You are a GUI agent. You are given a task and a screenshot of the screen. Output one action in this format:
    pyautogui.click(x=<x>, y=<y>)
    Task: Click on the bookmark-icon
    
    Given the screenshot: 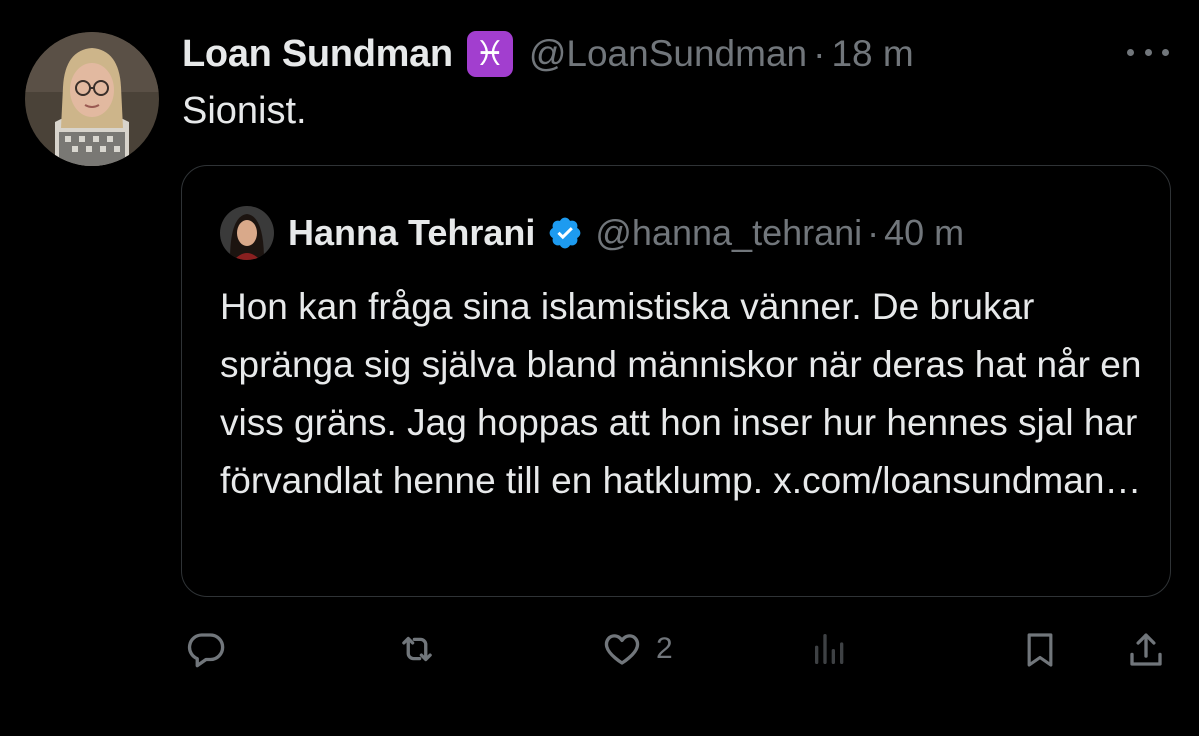 What is the action you would take?
    pyautogui.click(x=1040, y=650)
    